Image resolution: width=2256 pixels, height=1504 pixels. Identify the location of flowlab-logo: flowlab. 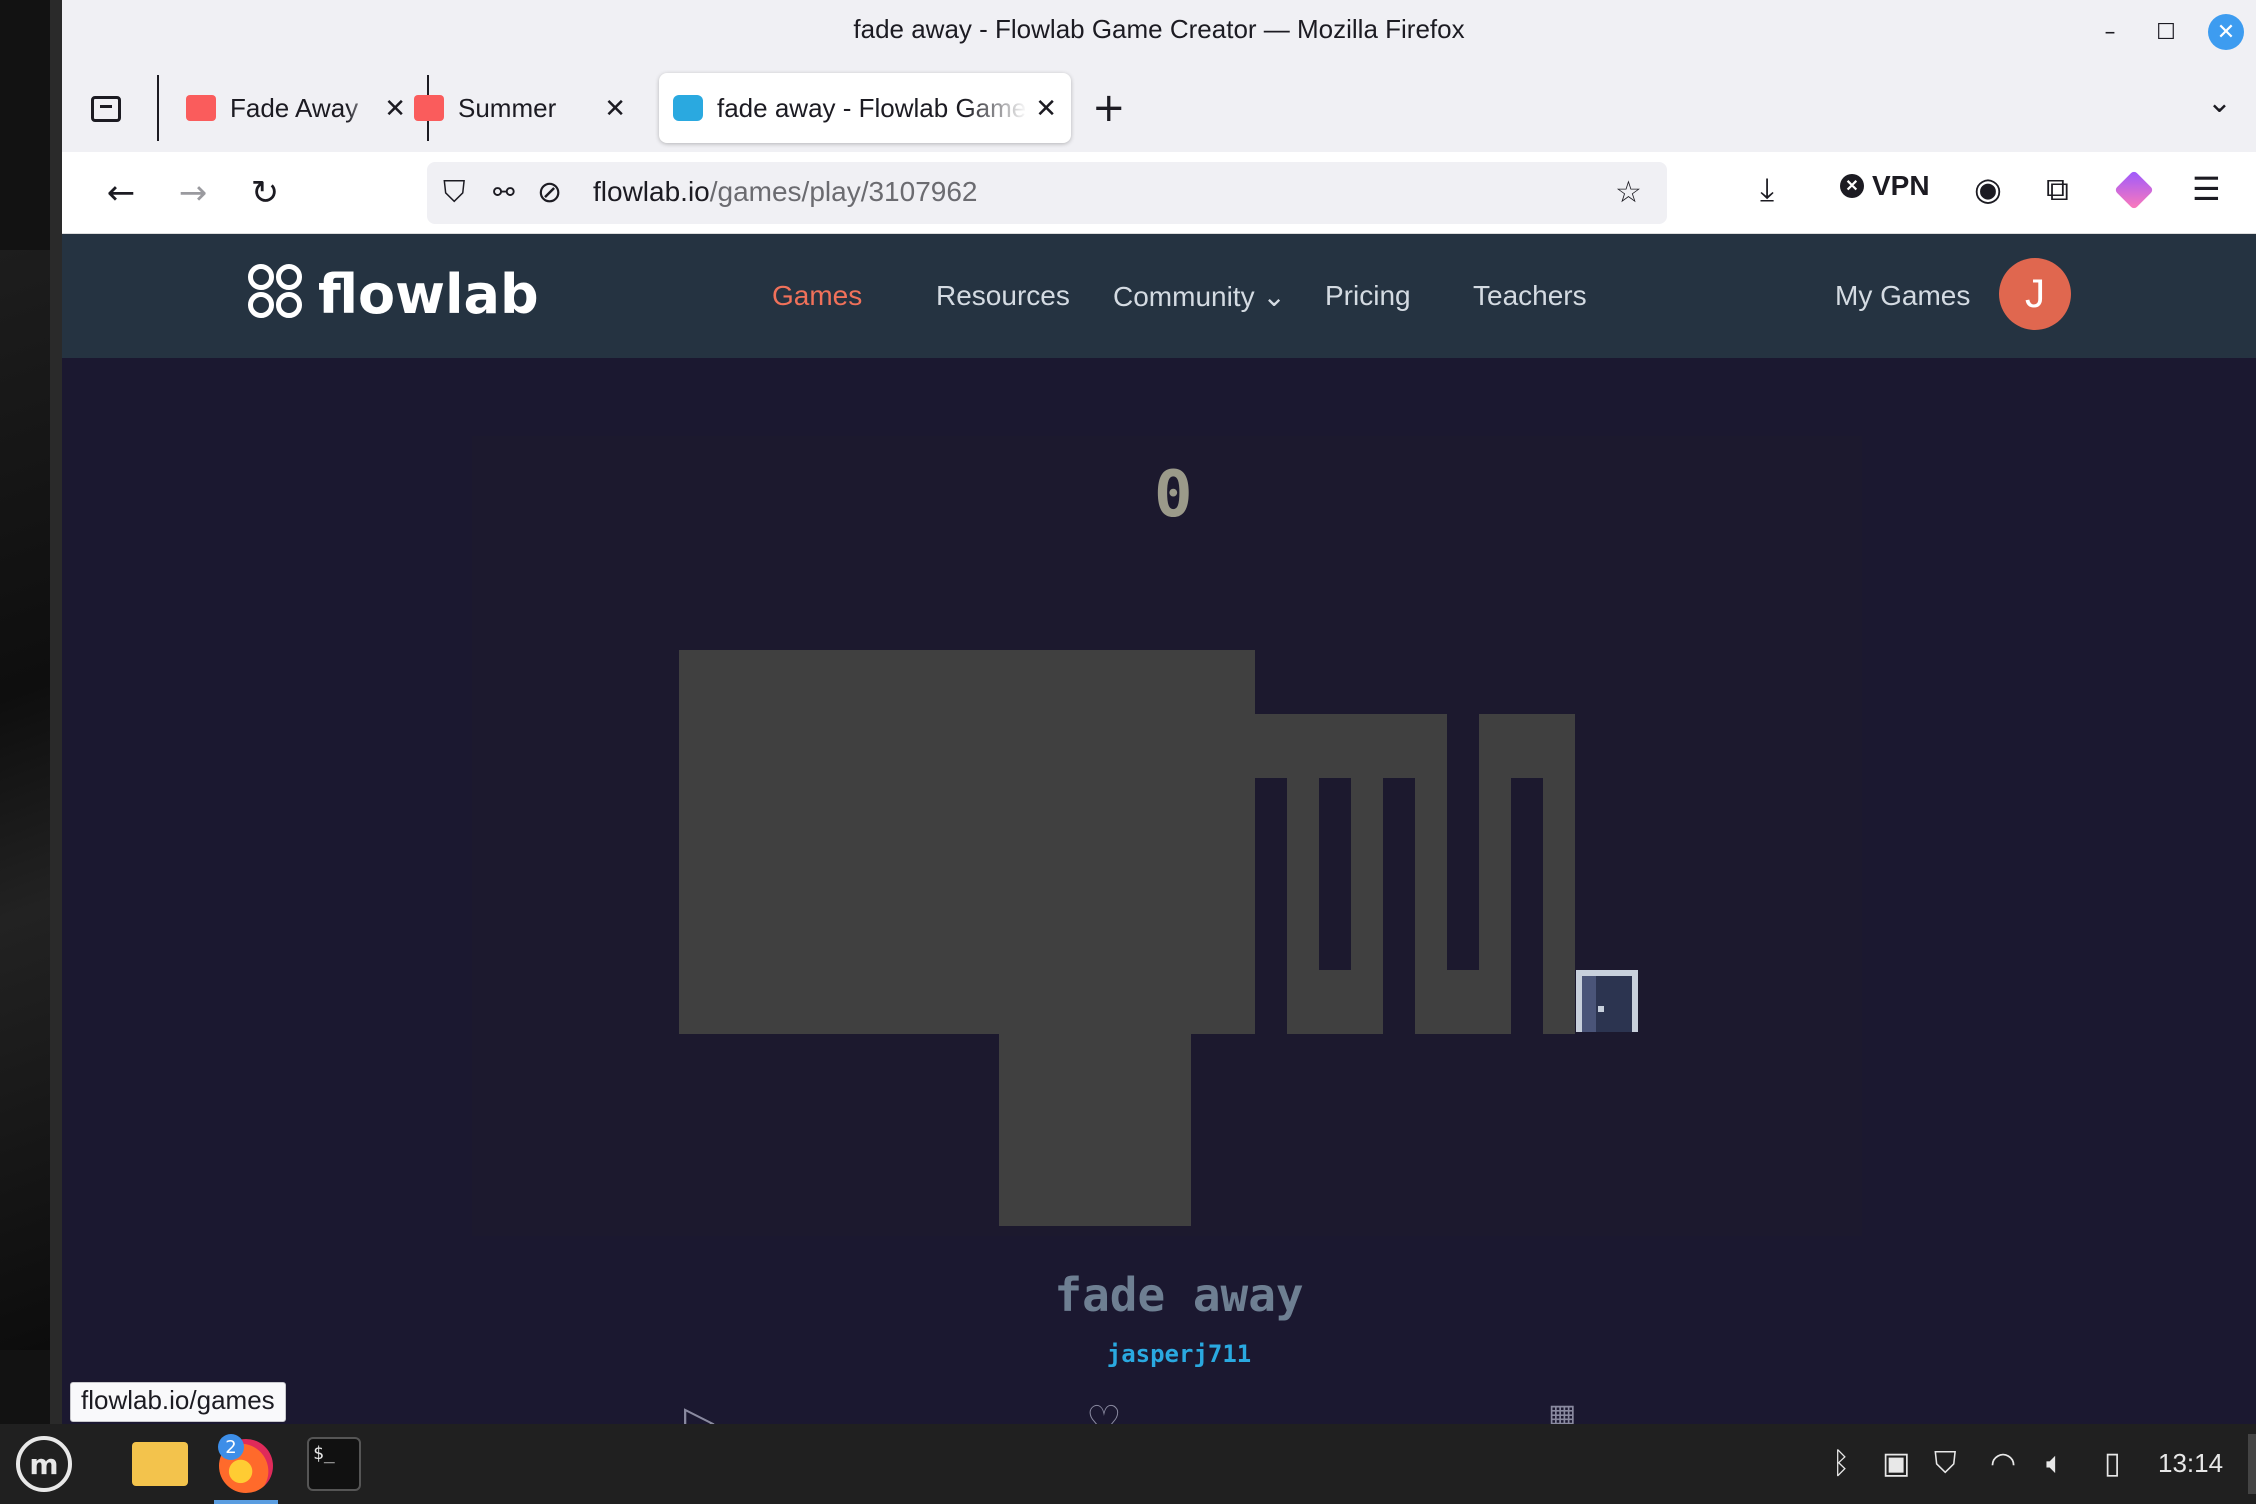
(392, 294).